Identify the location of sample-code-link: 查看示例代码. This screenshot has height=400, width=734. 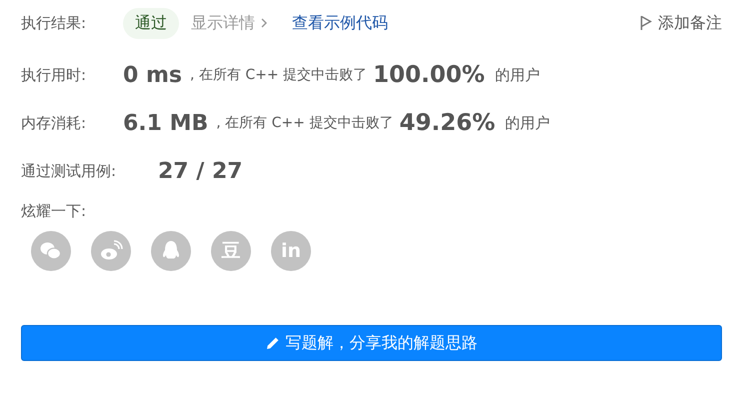
(340, 23).